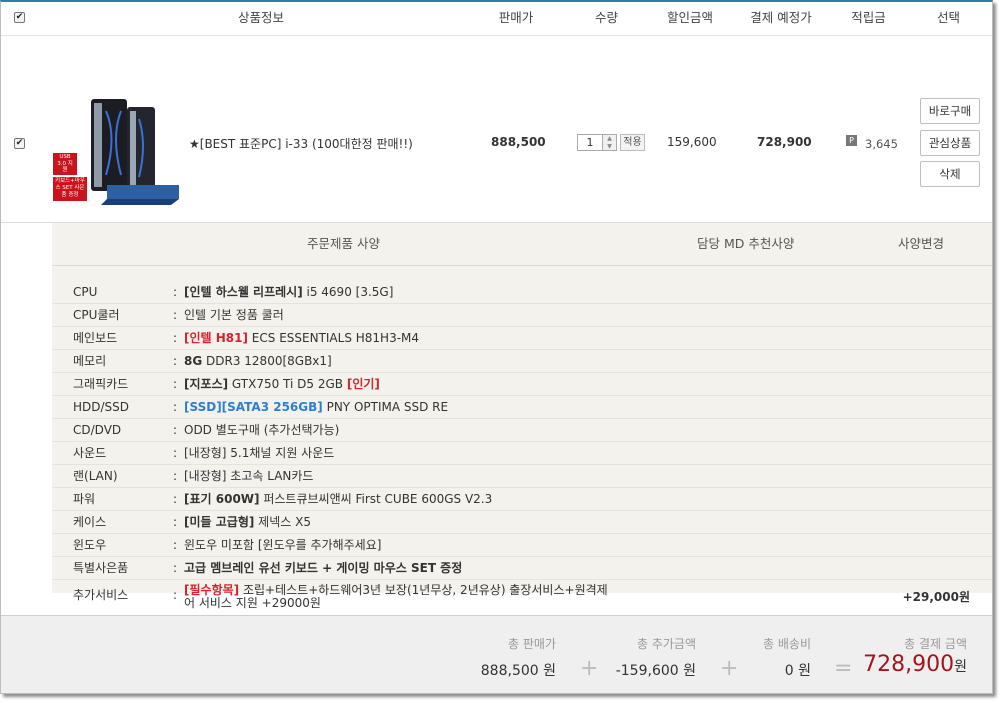 The width and height of the screenshot is (1001, 703). Describe the element at coordinates (260, 17) in the screenshot. I see `header-product-info: 상품정보` at that location.